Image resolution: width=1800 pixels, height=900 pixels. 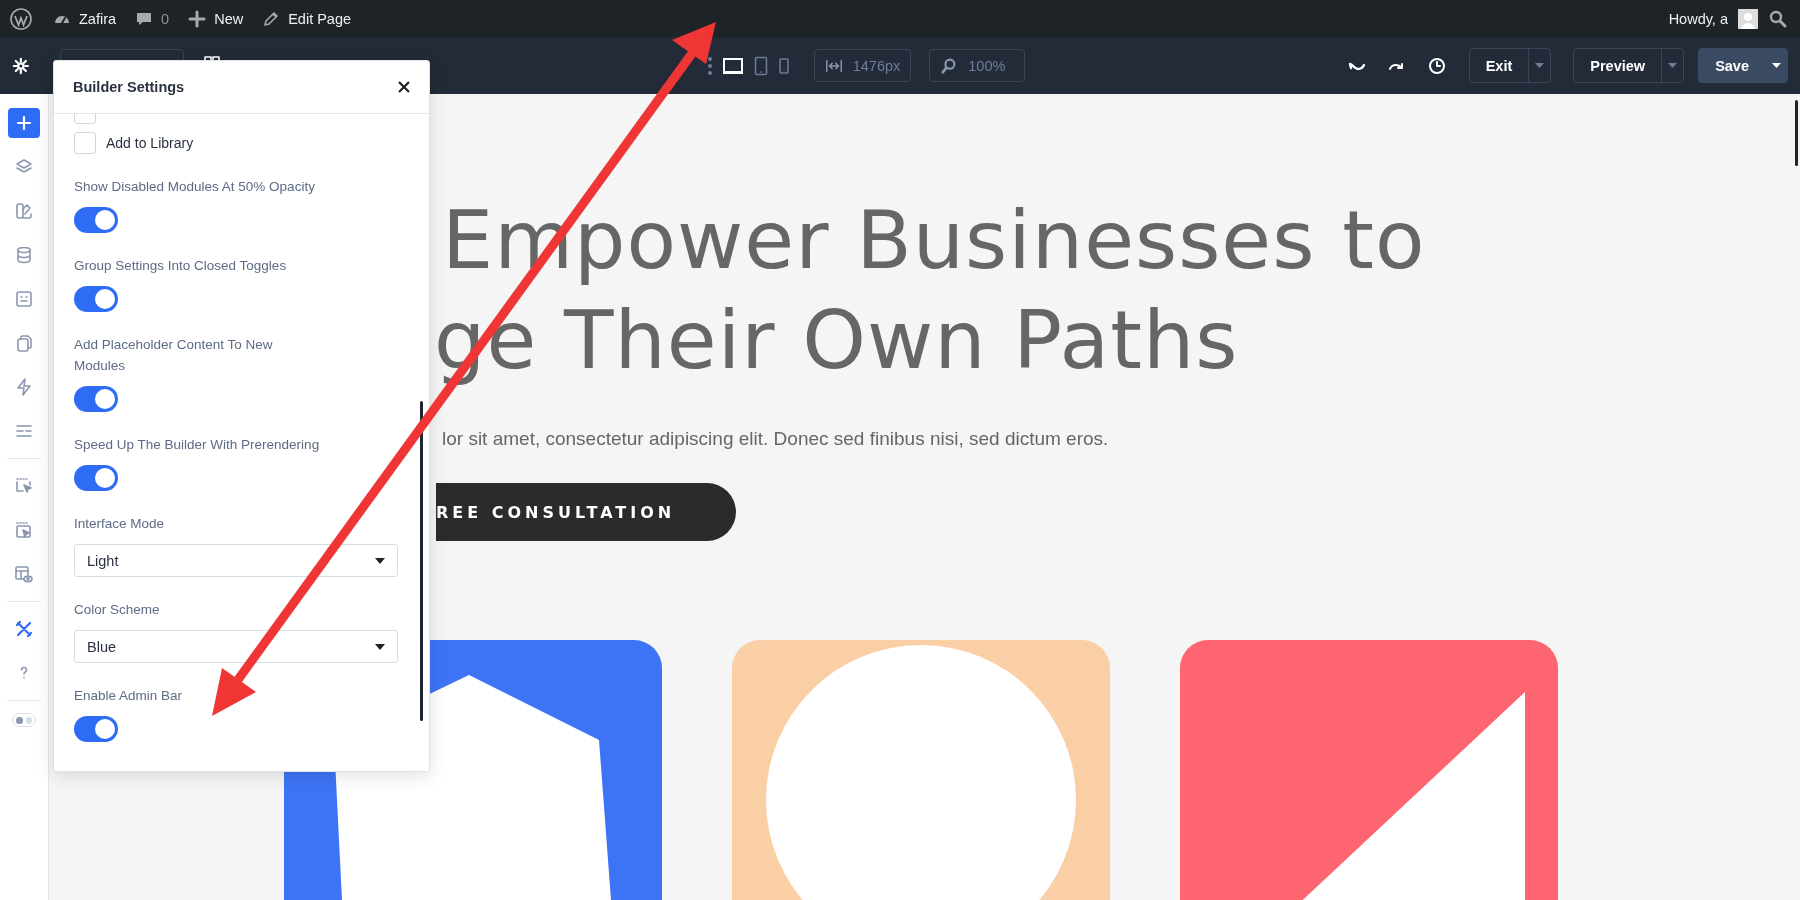 I want to click on edit-page-link: Edit Page, so click(x=320, y=18).